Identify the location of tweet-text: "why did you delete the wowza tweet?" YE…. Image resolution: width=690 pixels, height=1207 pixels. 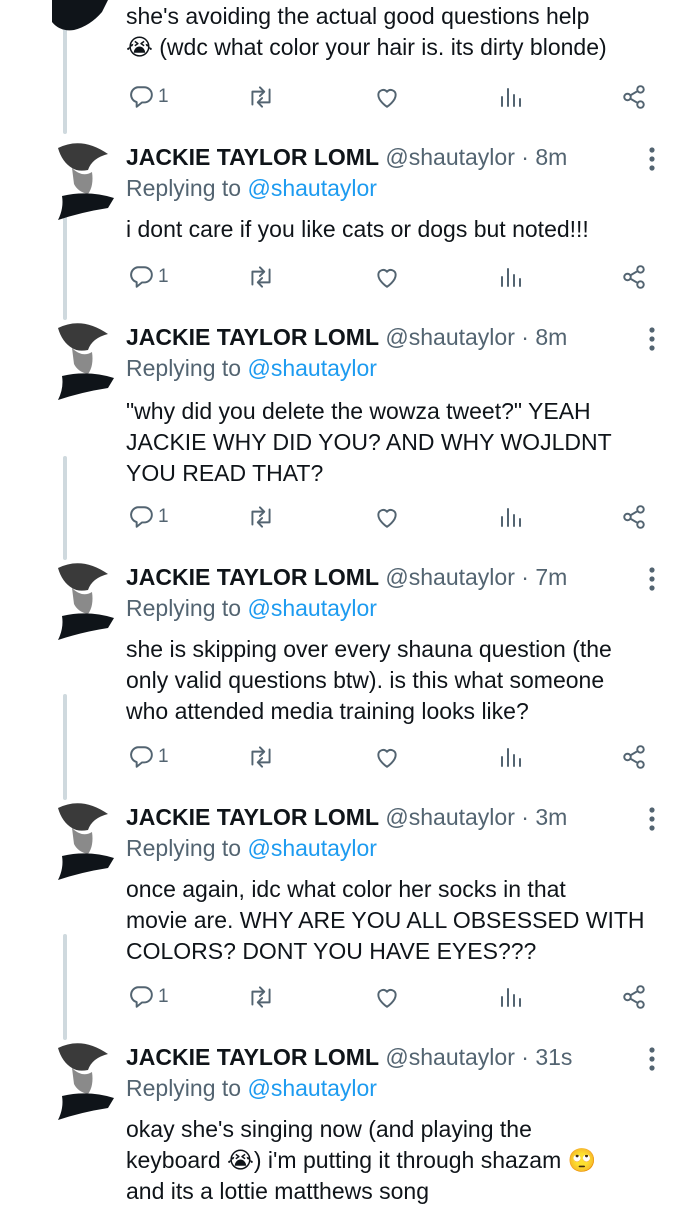
(398, 442).